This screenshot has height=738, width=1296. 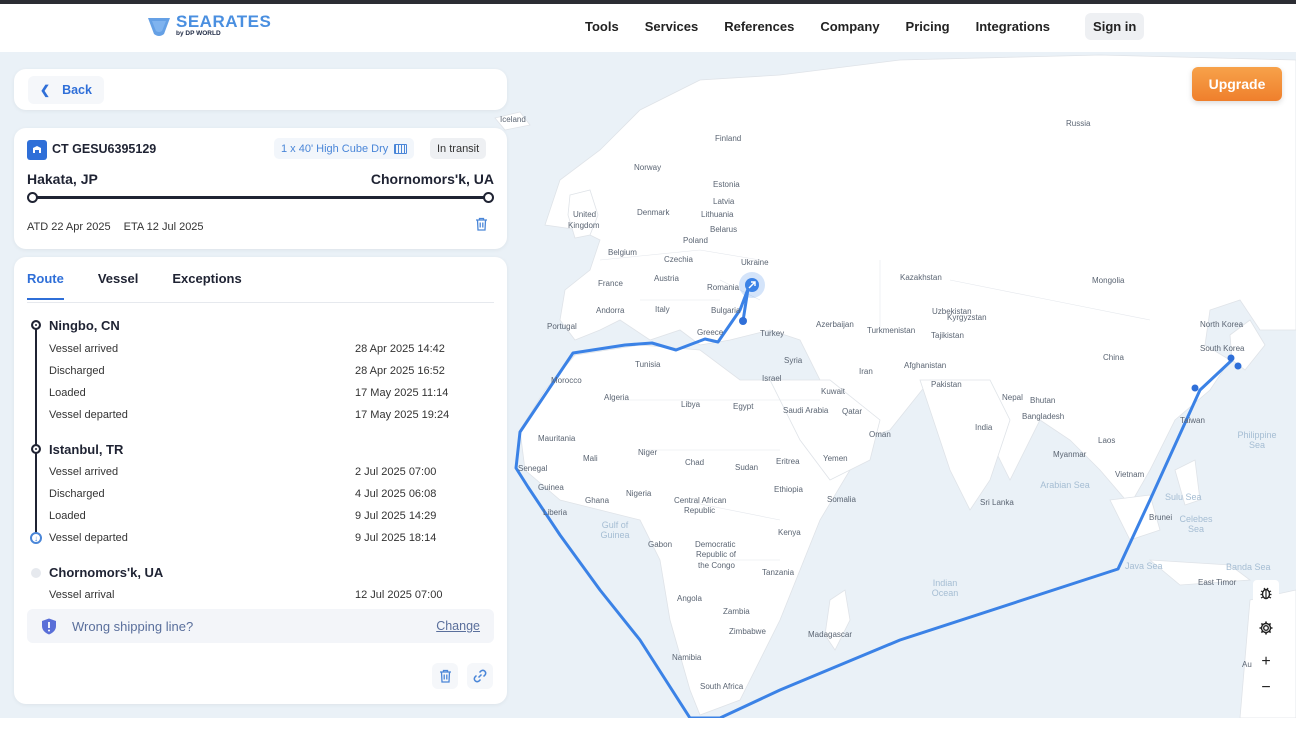 What do you see at coordinates (835, 324) in the screenshot?
I see `map-label: Azerbaijan` at bounding box center [835, 324].